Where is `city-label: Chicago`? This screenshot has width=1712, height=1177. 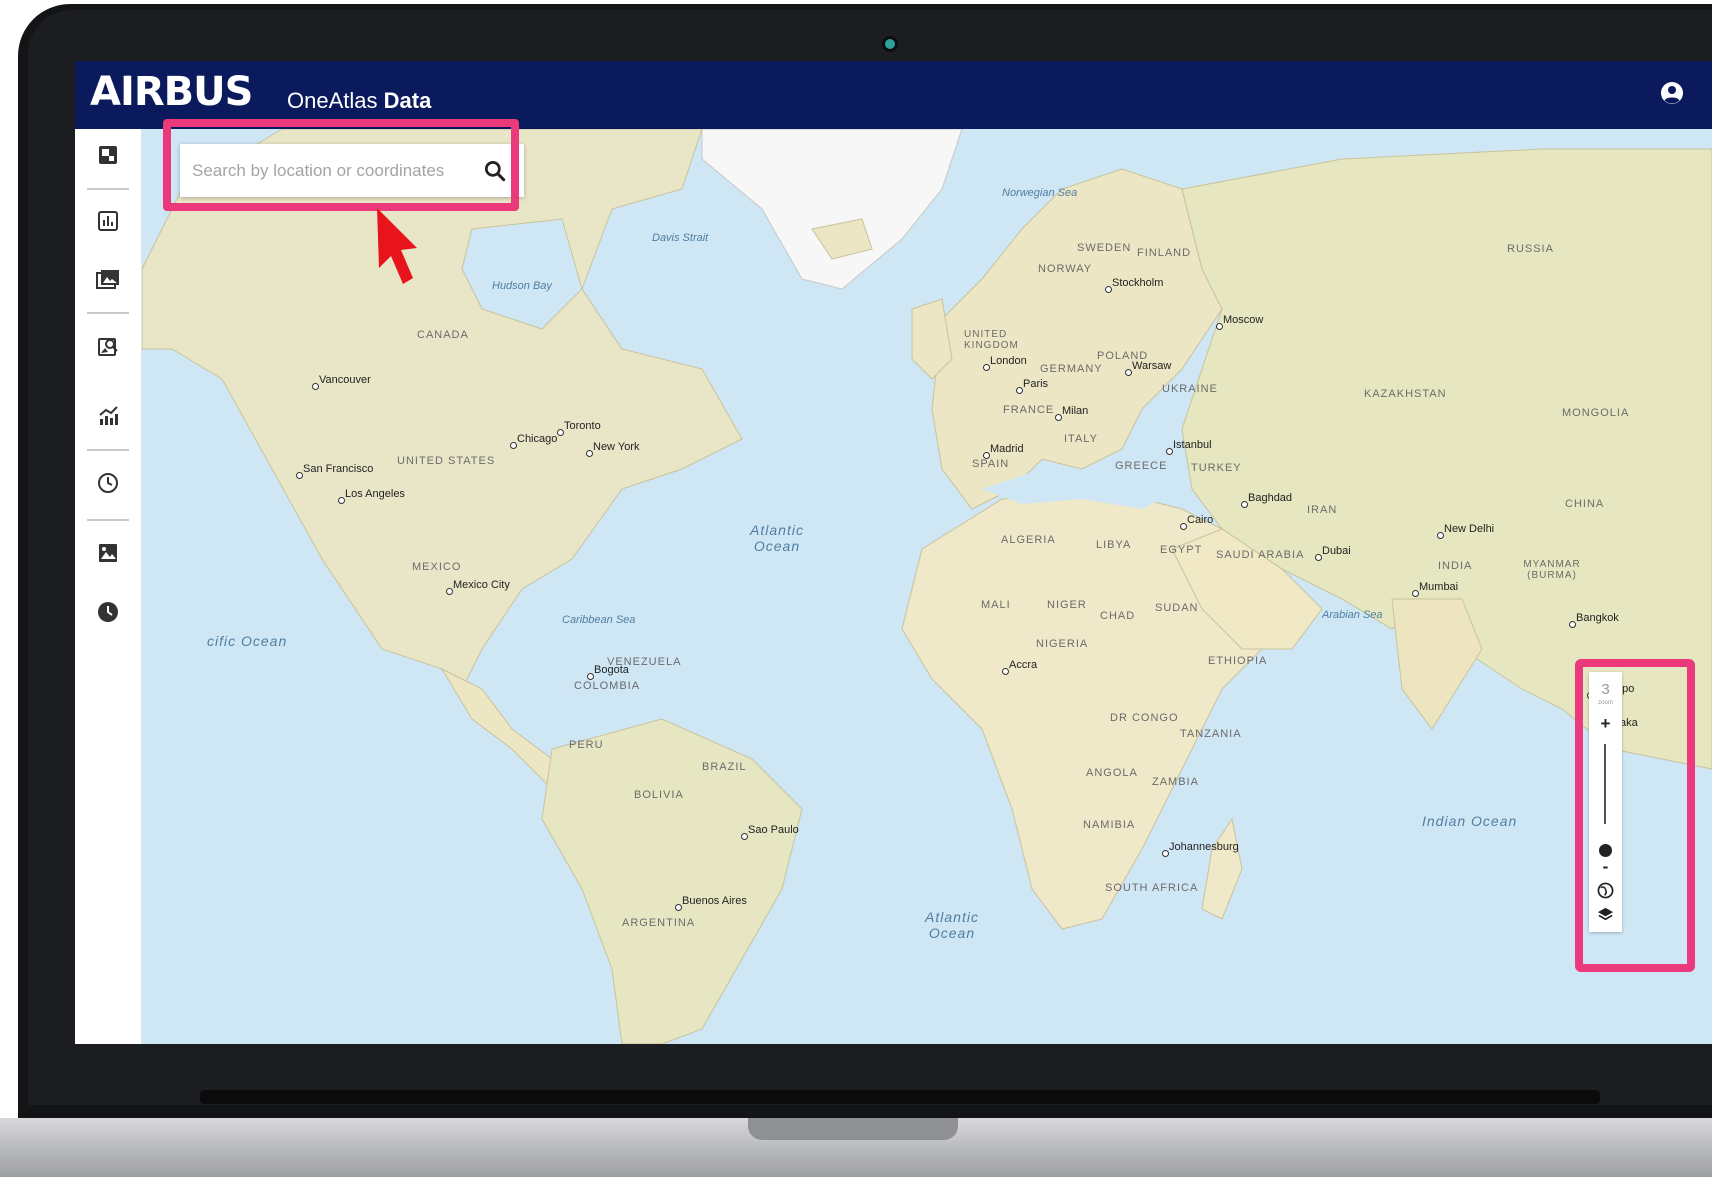
city-label: Chicago is located at coordinates (533, 441).